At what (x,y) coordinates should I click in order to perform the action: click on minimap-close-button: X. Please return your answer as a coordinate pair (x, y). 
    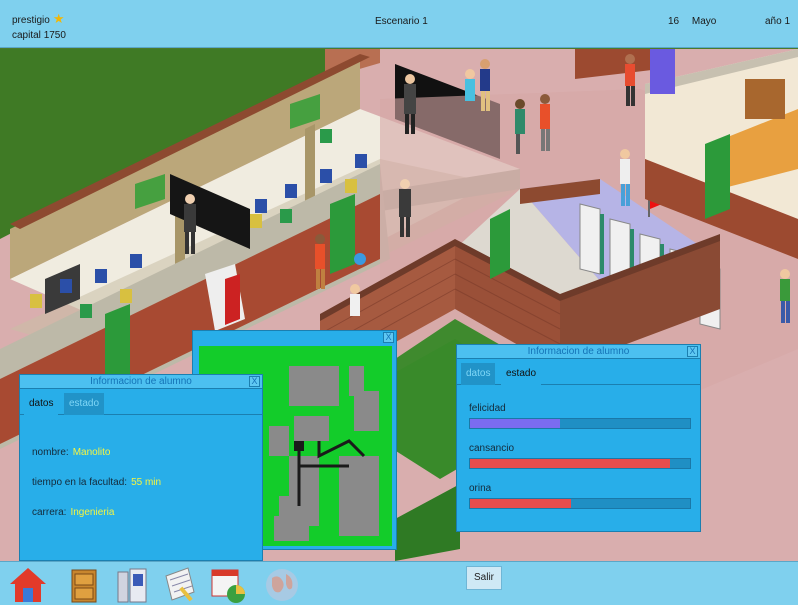
    Looking at the image, I should click on (388, 337).